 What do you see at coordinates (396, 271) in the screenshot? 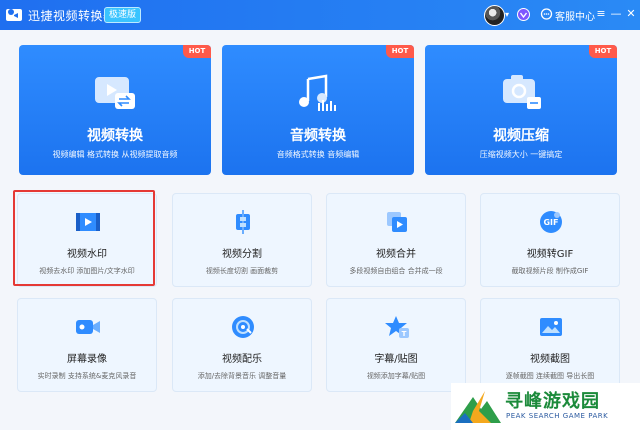
I see `card-desc: 多段视频自由组合 合并成一段` at bounding box center [396, 271].